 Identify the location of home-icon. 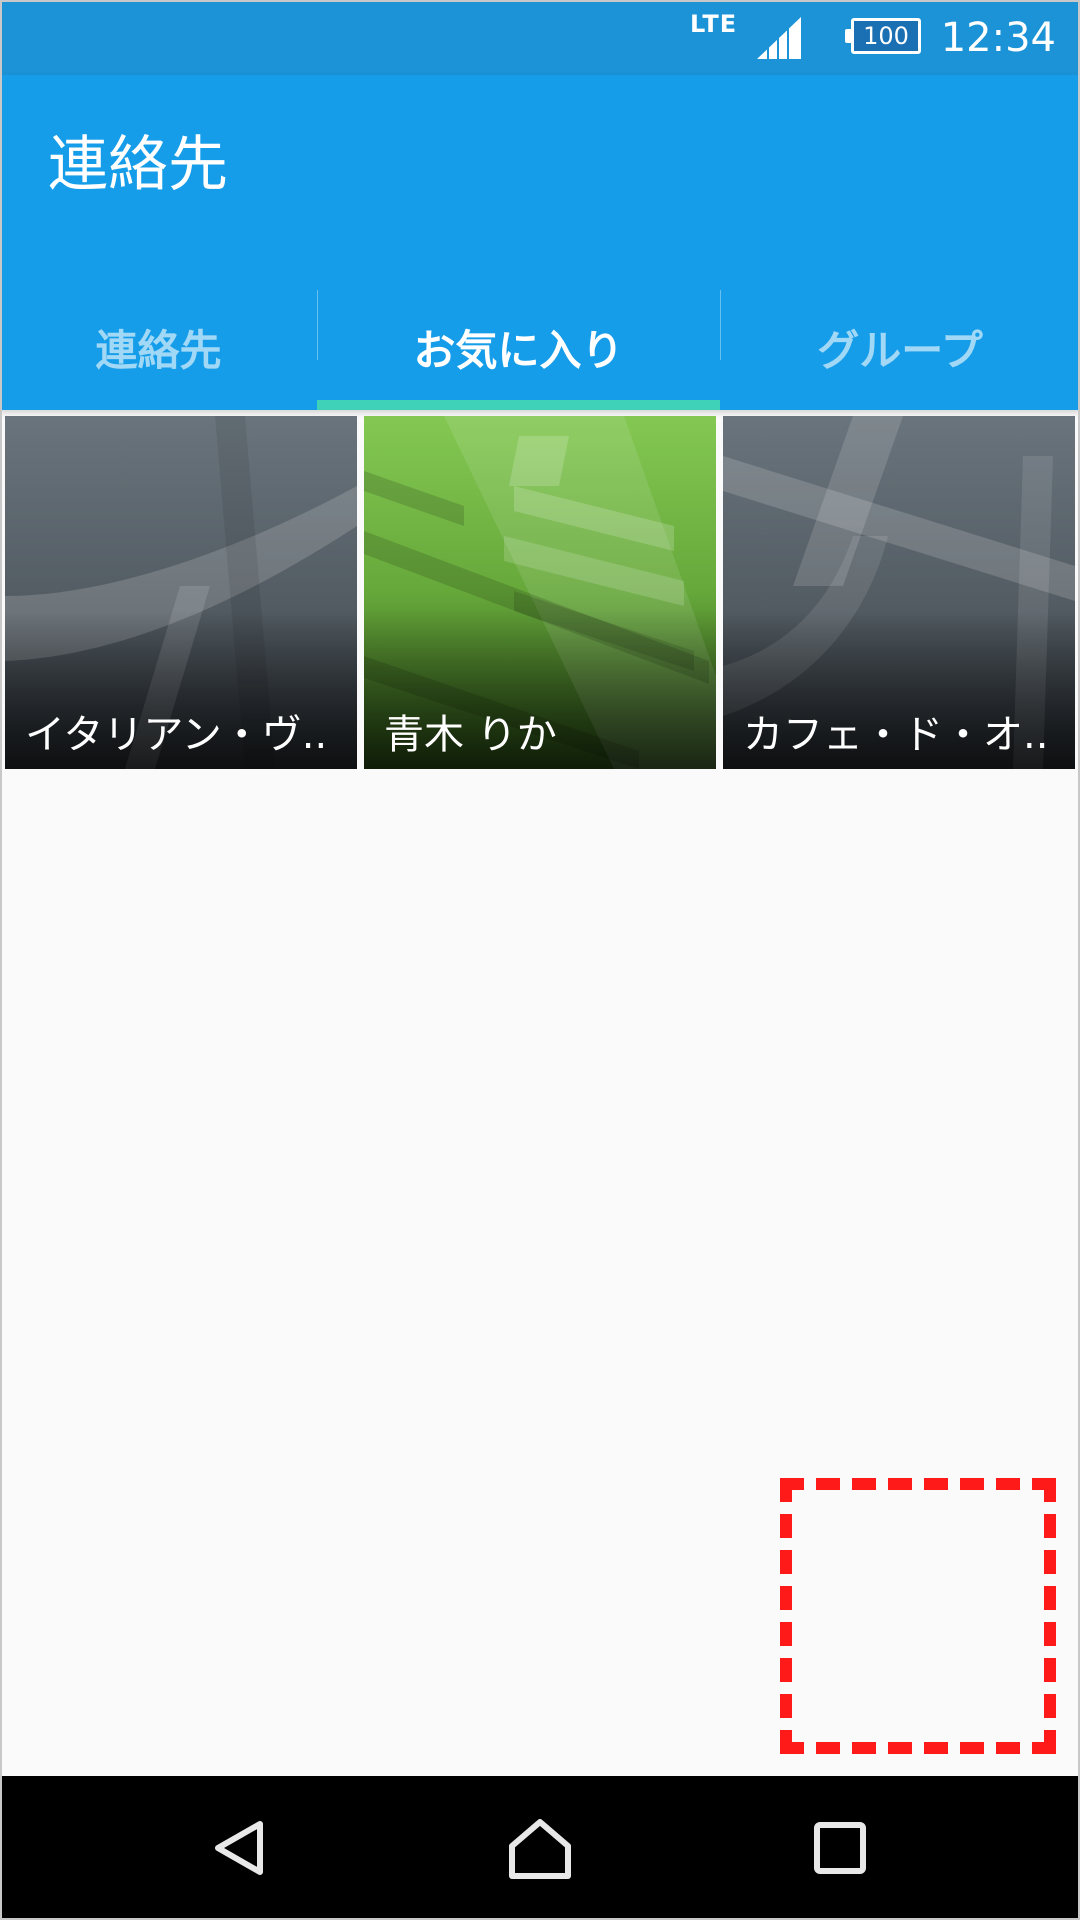
(540, 1849).